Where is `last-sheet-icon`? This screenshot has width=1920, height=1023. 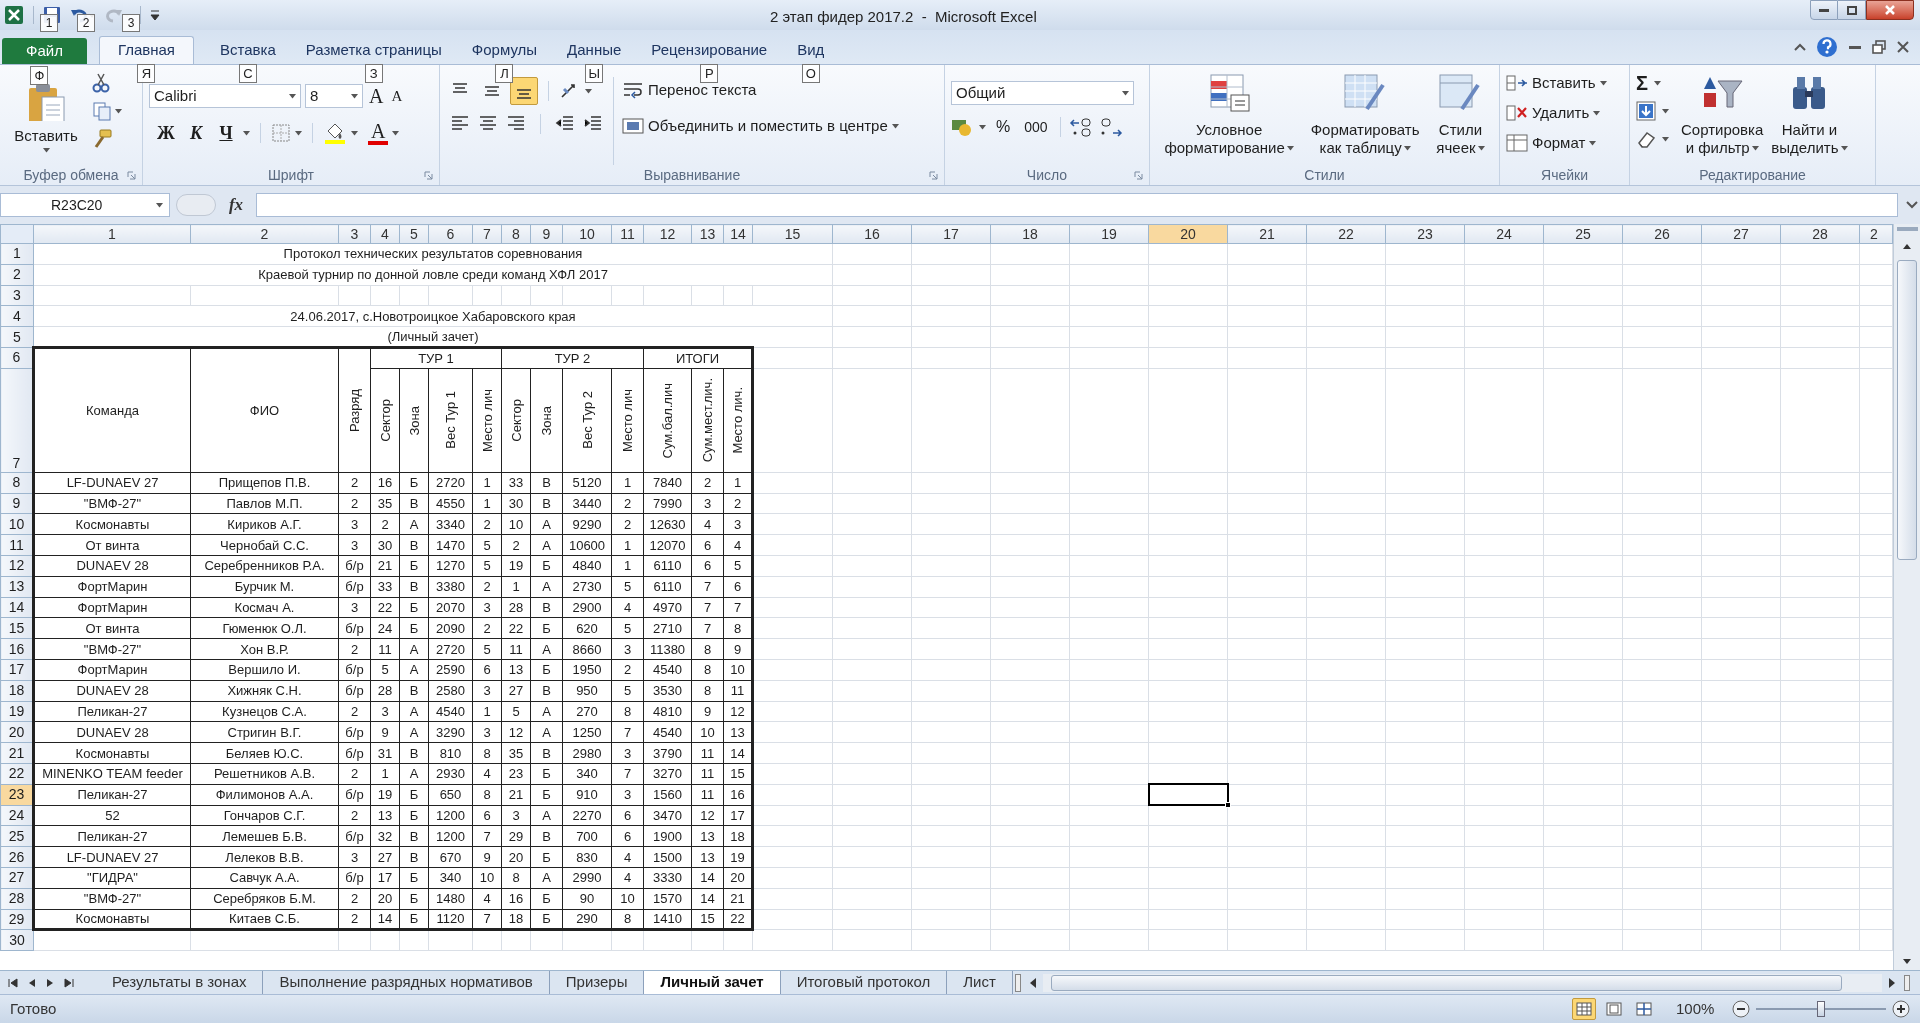 last-sheet-icon is located at coordinates (69, 982).